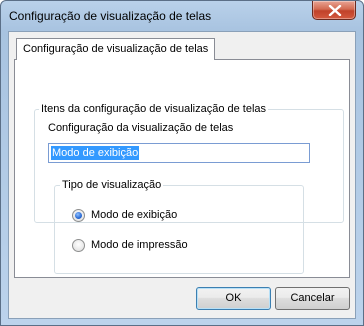  What do you see at coordinates (134, 215) in the screenshot?
I see `radio-display-mode-label: Modo de exibição` at bounding box center [134, 215].